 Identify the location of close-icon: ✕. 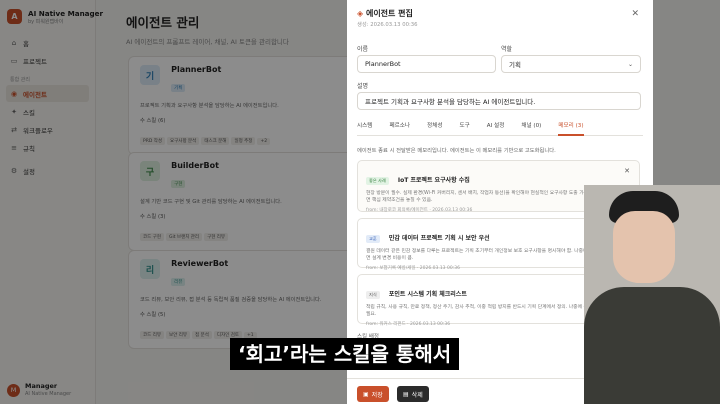
(635, 14).